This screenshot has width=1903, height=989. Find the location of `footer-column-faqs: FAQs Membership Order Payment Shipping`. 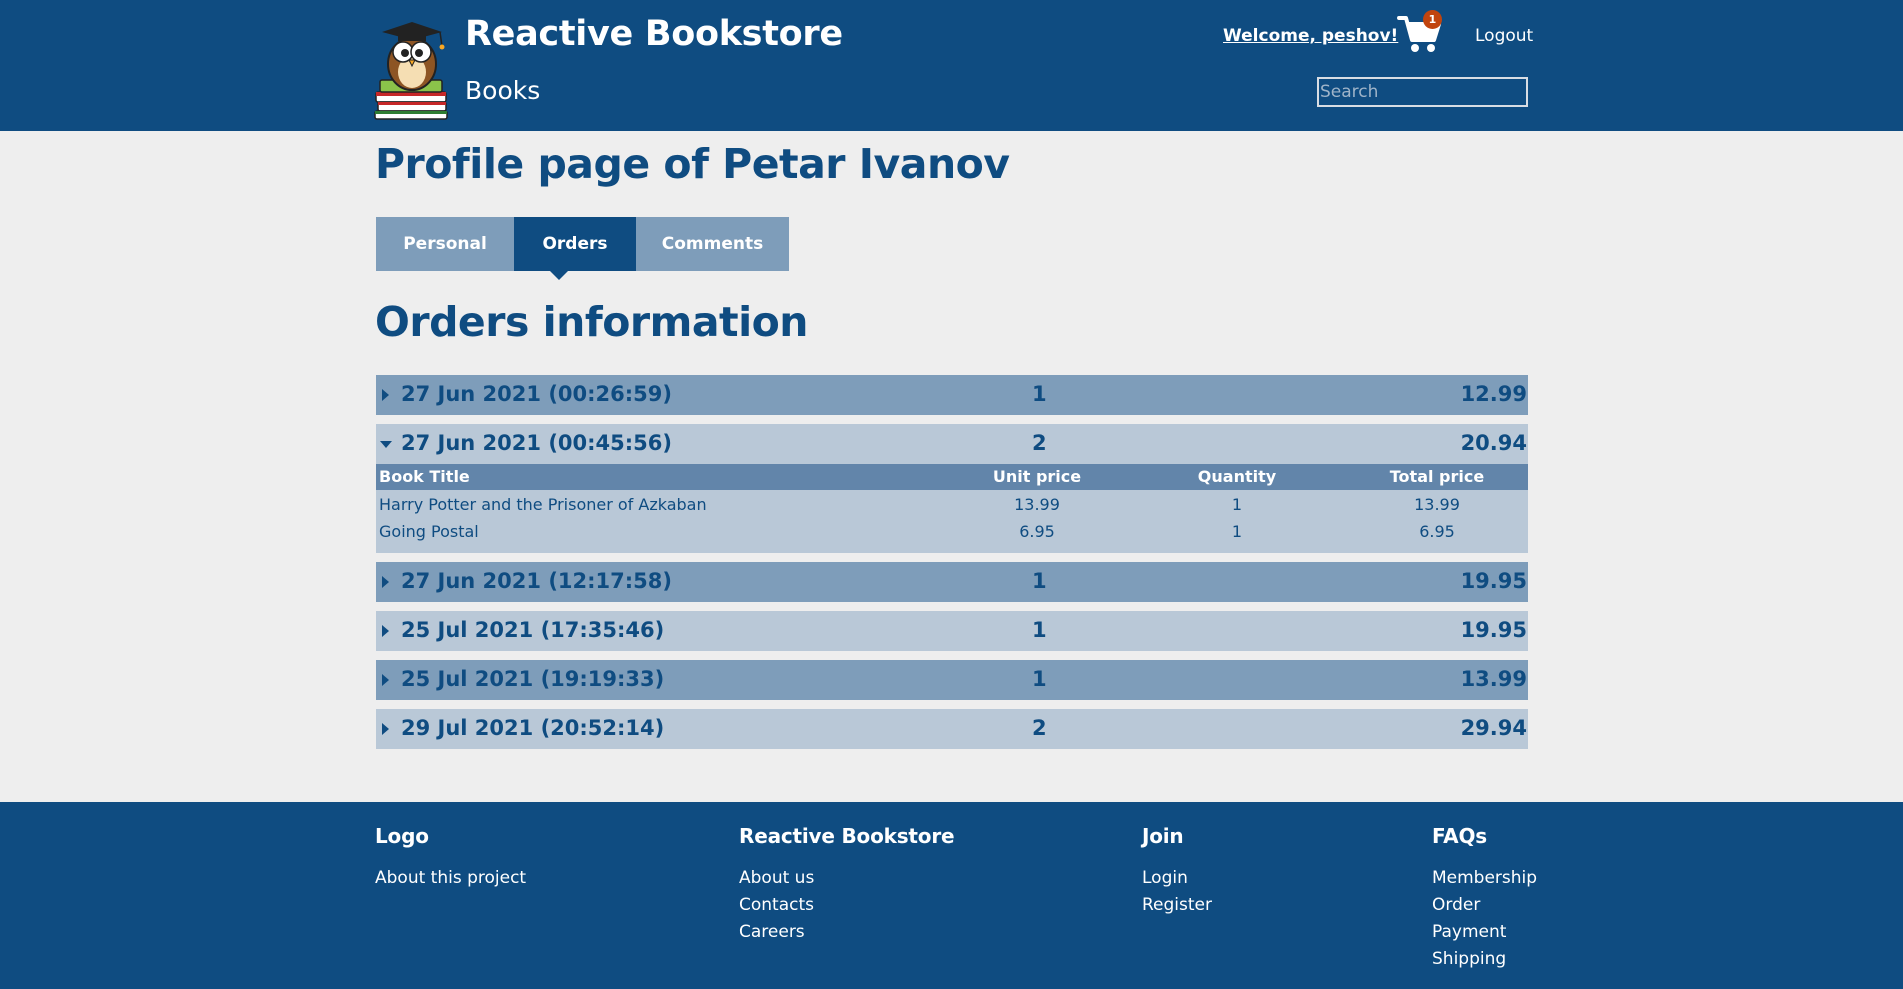

footer-column-faqs: FAQs Membership Order Payment Shipping is located at coordinates (1484, 898).